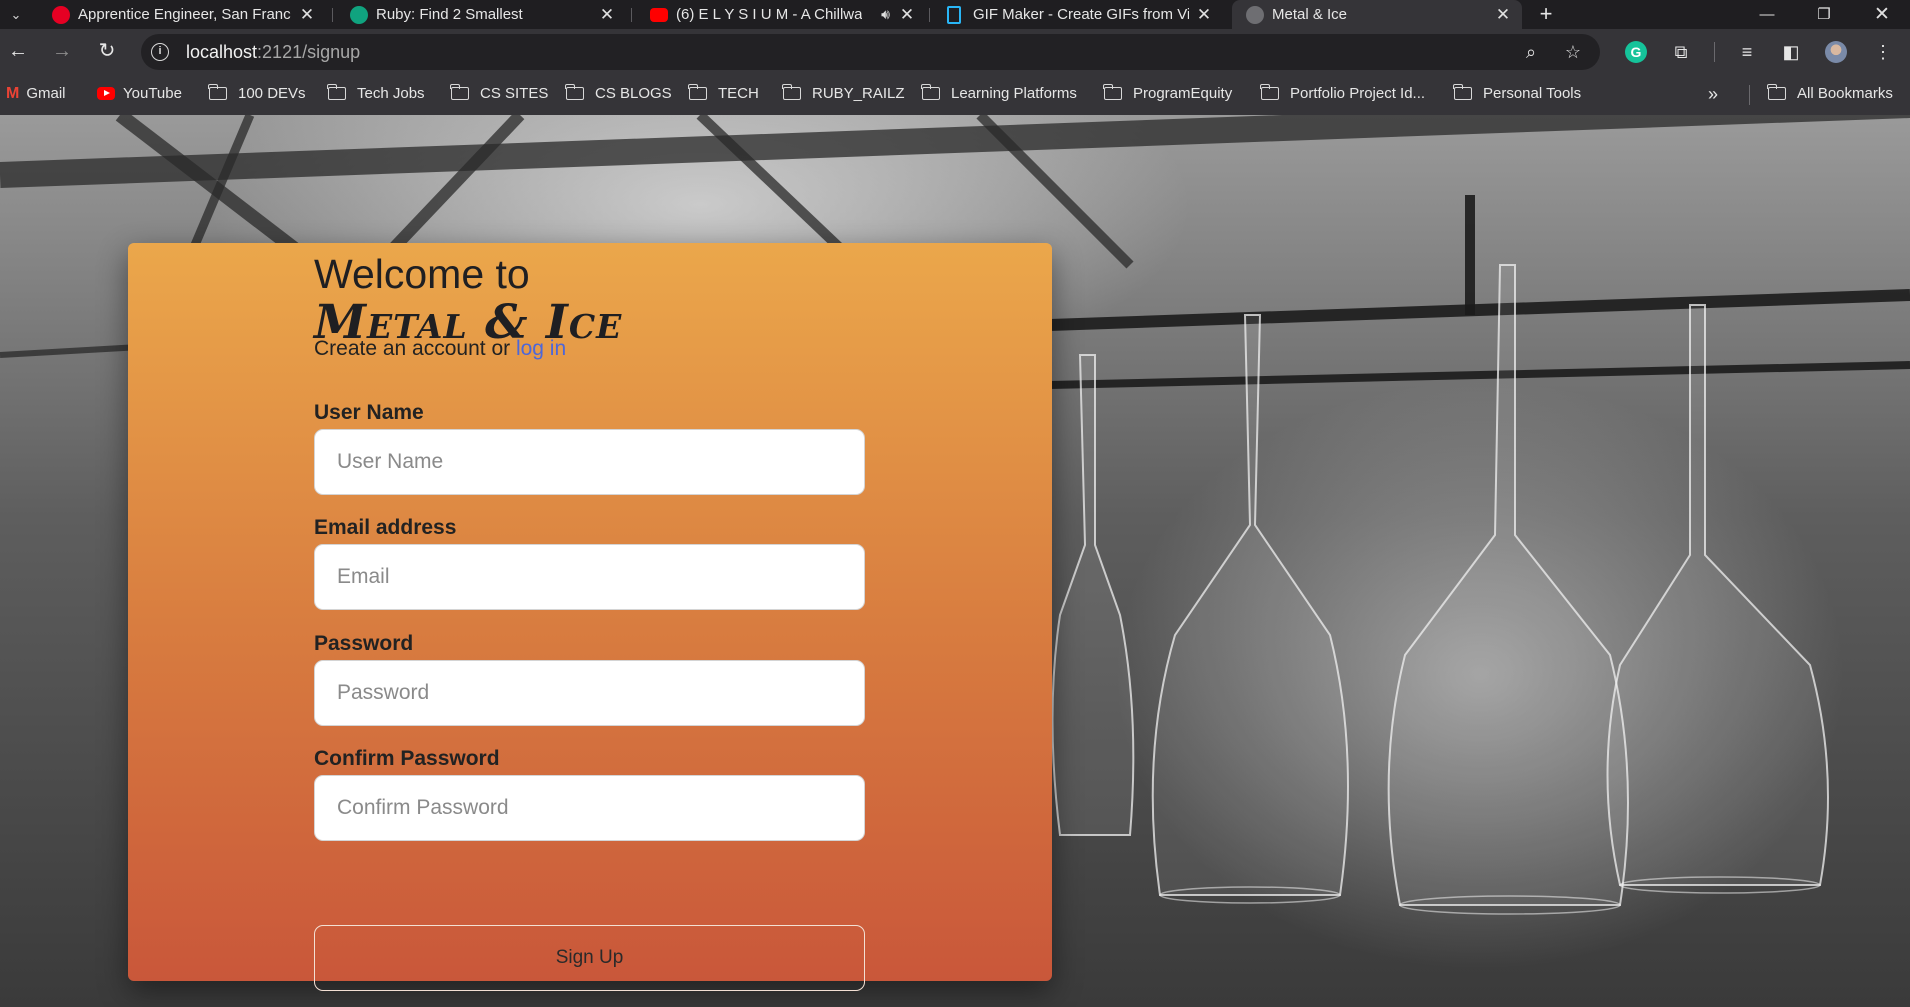 This screenshot has height=1007, width=1910. What do you see at coordinates (589, 808) in the screenshot?
I see `confirm-password-input` at bounding box center [589, 808].